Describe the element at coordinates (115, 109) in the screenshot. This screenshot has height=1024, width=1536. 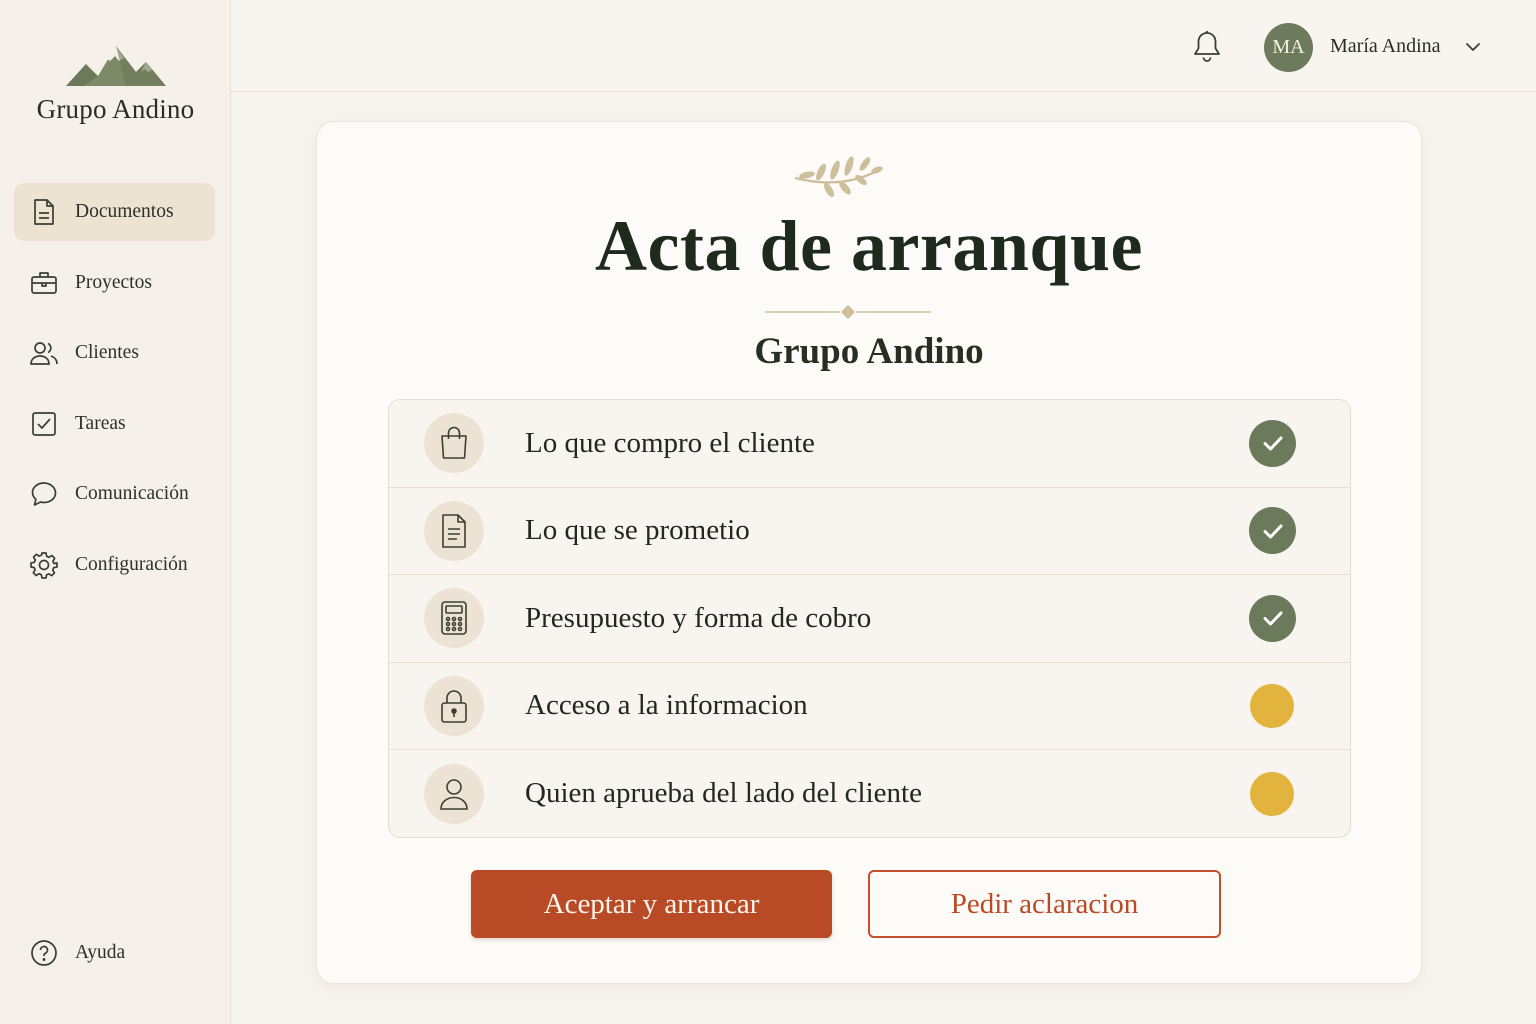
I see `brand-name: Grupo Andino` at that location.